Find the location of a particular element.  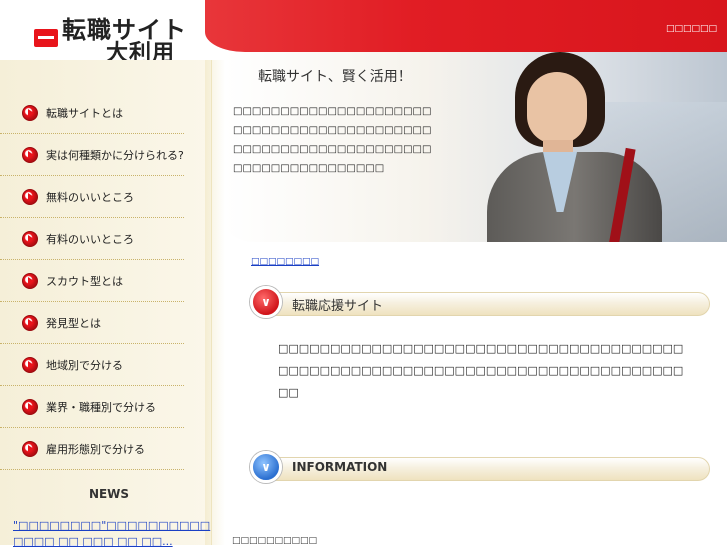

logo-mark-icon is located at coordinates (46, 38).